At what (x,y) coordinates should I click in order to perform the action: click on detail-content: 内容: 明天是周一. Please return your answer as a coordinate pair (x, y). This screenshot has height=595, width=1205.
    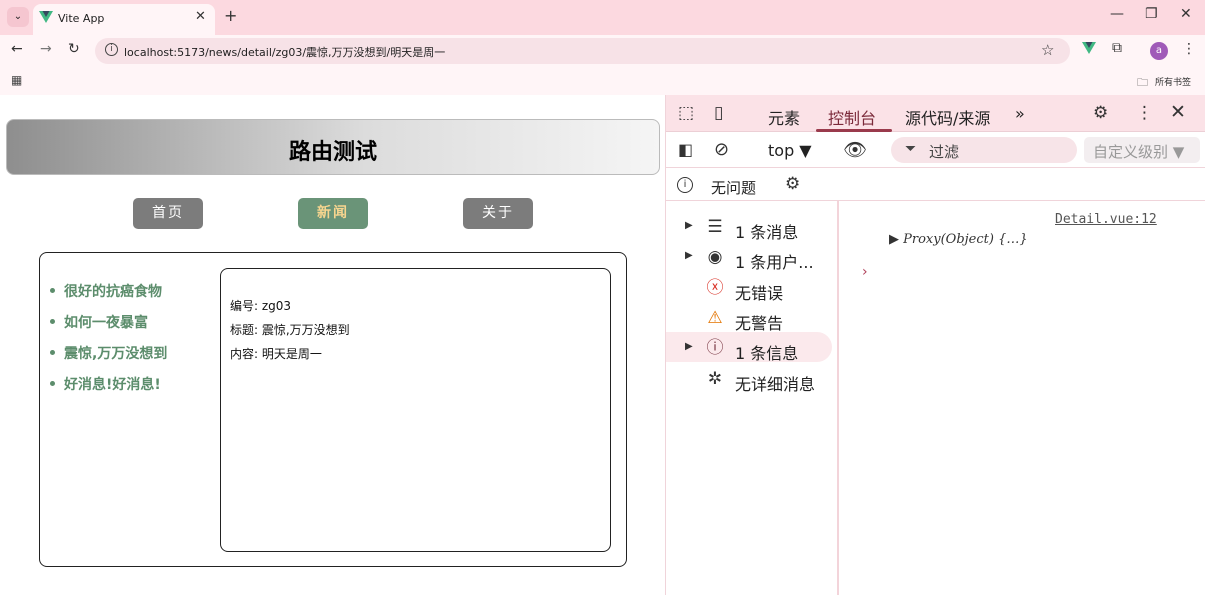
    Looking at the image, I should click on (276, 354).